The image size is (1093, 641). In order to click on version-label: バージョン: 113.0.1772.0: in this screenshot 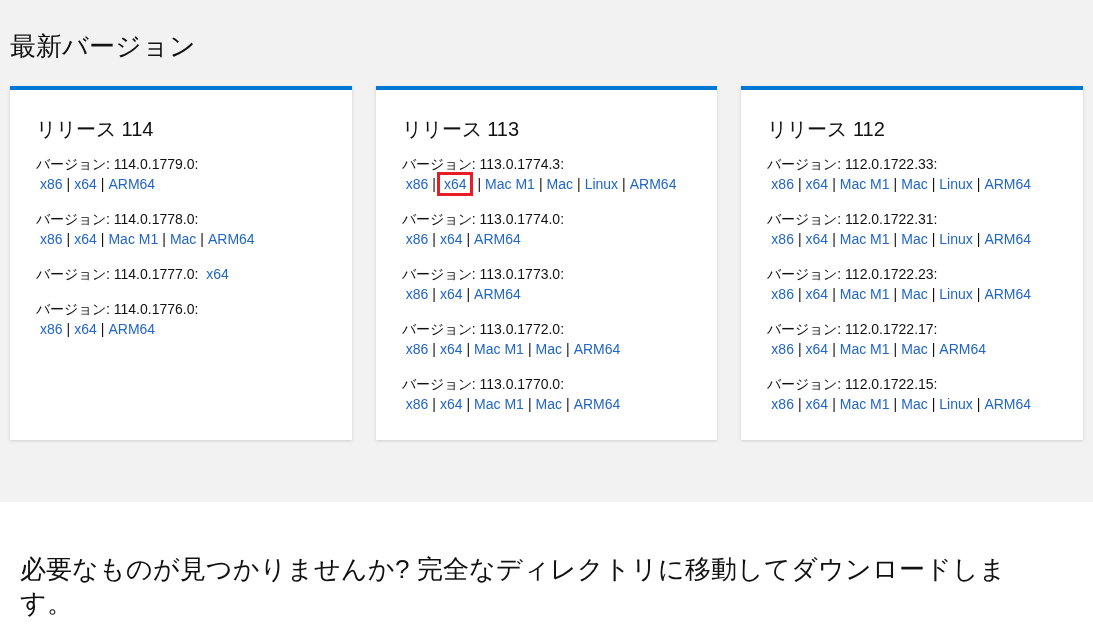, I will do `click(483, 329)`.